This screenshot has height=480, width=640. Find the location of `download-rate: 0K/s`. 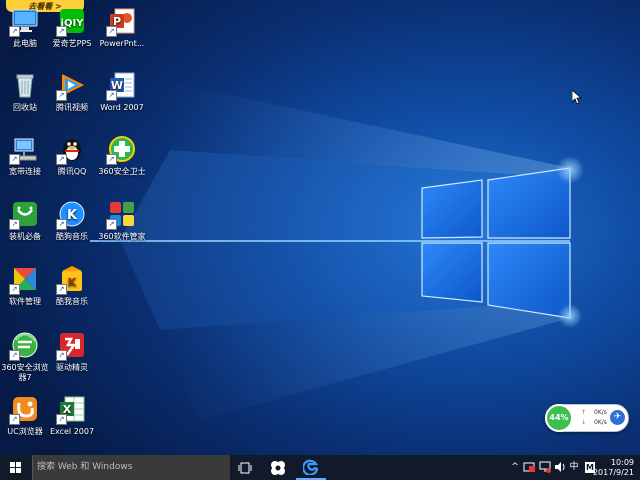

download-rate: 0K/s is located at coordinates (600, 422).